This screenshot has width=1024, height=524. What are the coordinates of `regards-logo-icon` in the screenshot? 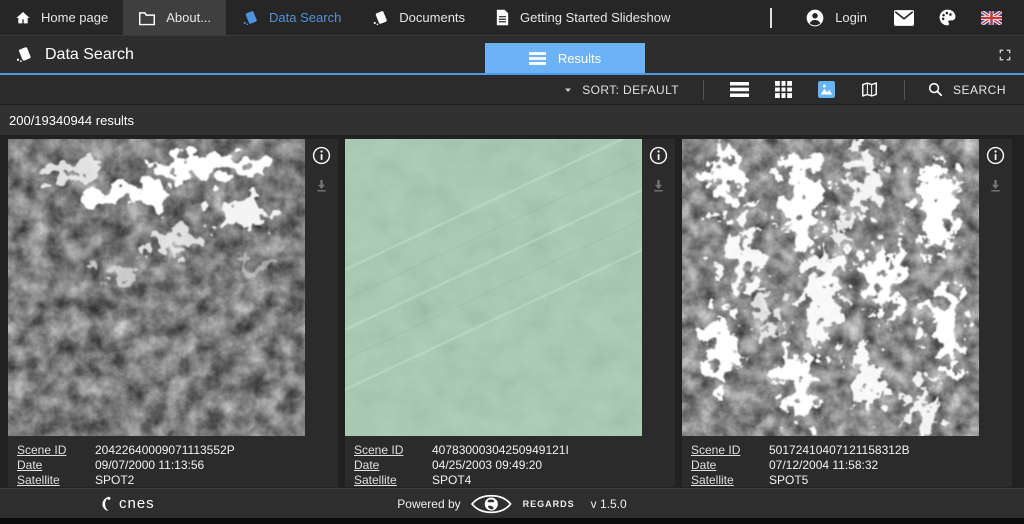 It's located at (492, 504).